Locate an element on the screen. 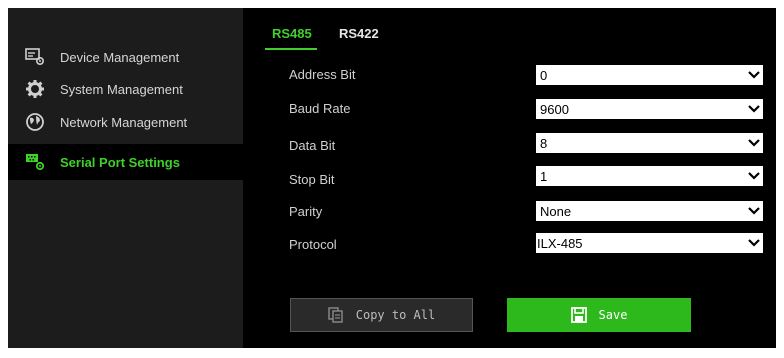  baud-rate-value: 9600 is located at coordinates (554, 109).